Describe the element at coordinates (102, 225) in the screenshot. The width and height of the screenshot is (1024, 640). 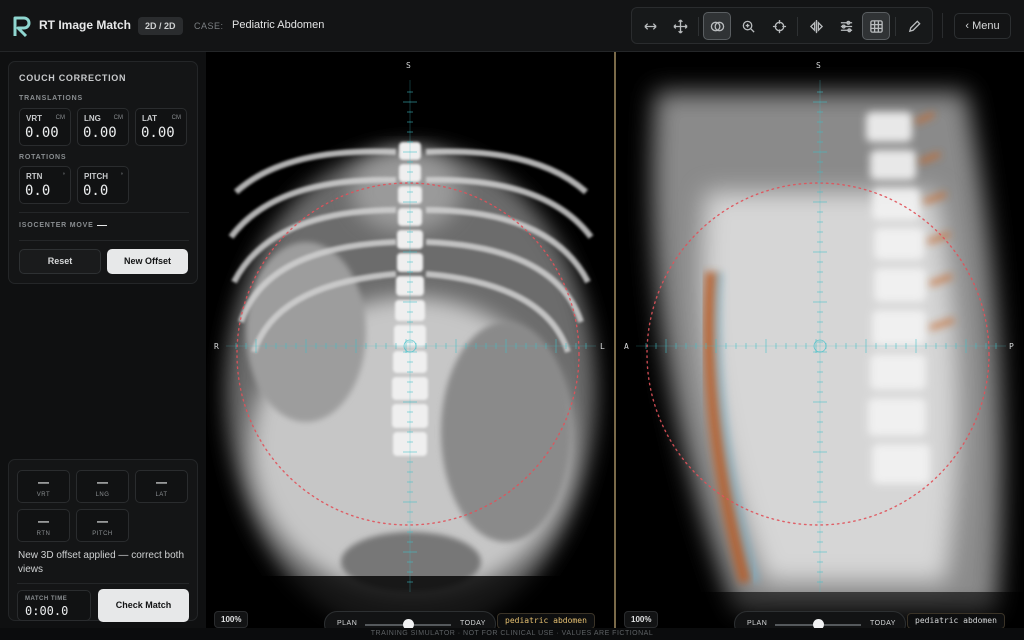
I see `isocenter-move-value: —` at that location.